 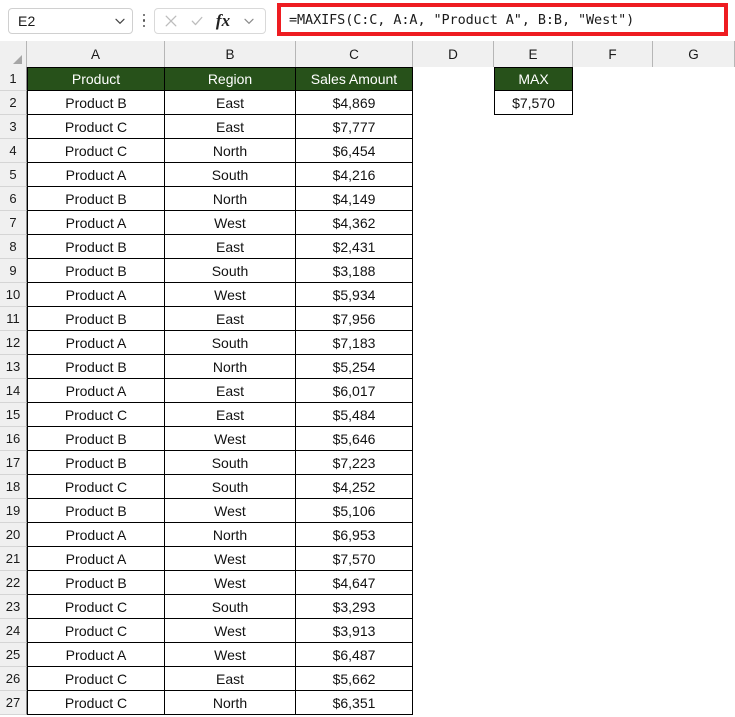 I want to click on cell-f26, so click(x=613, y=679).